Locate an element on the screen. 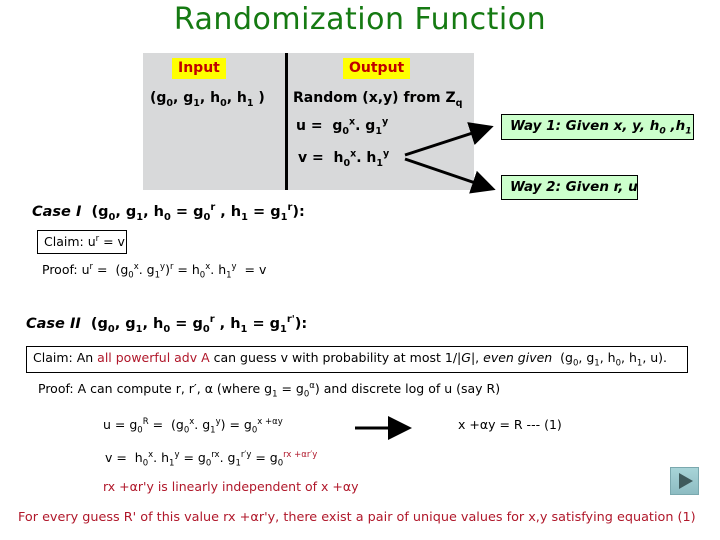  next-slide-button is located at coordinates (684, 481).